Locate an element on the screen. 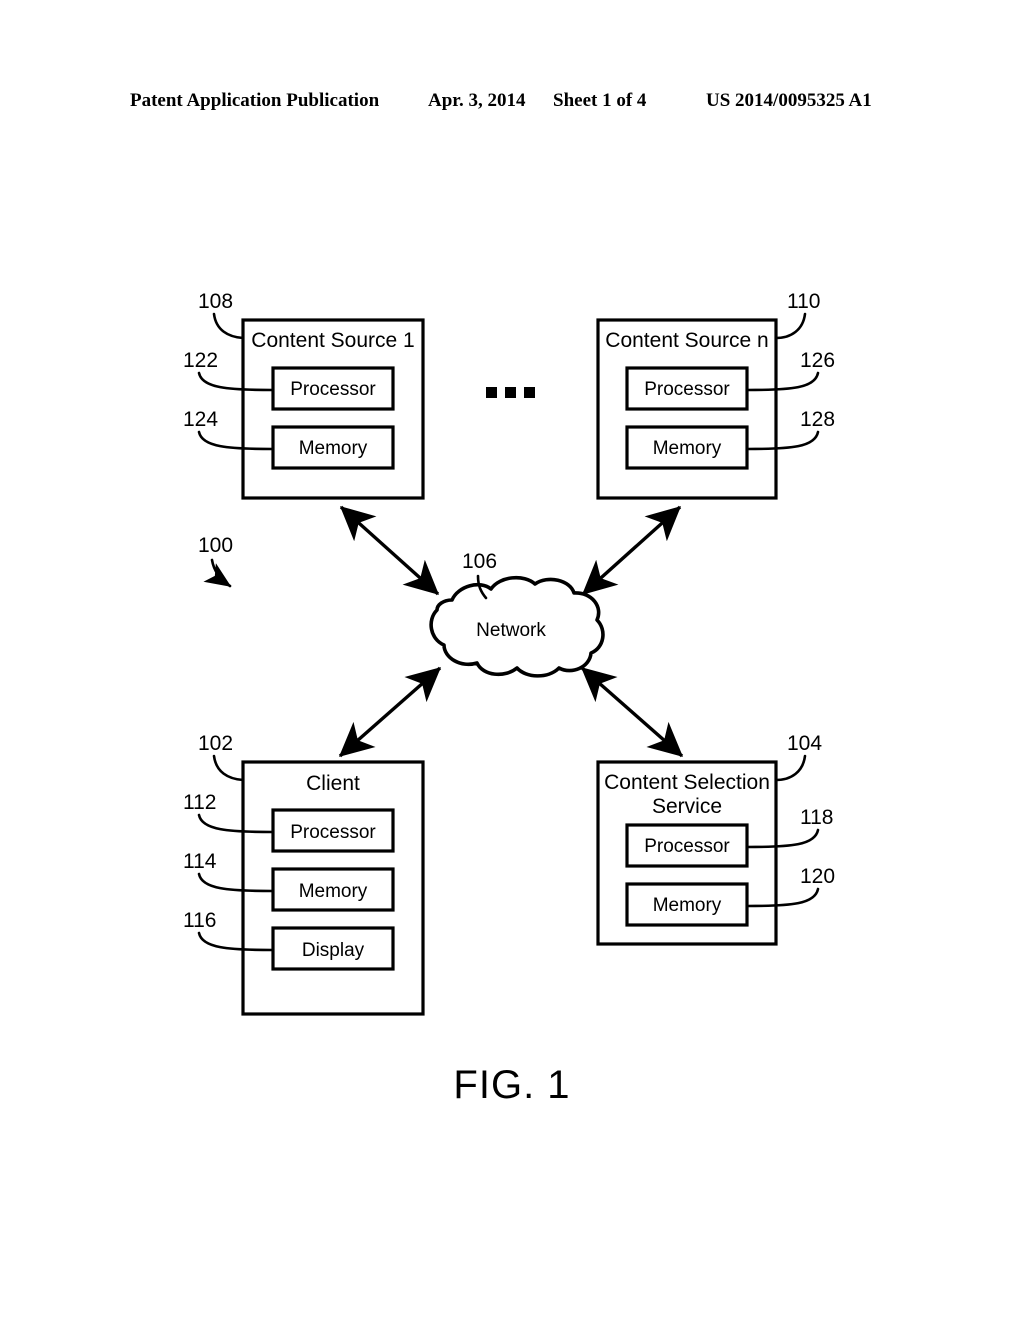  content-source-1-title: Content Source 1 is located at coordinates (332, 340).